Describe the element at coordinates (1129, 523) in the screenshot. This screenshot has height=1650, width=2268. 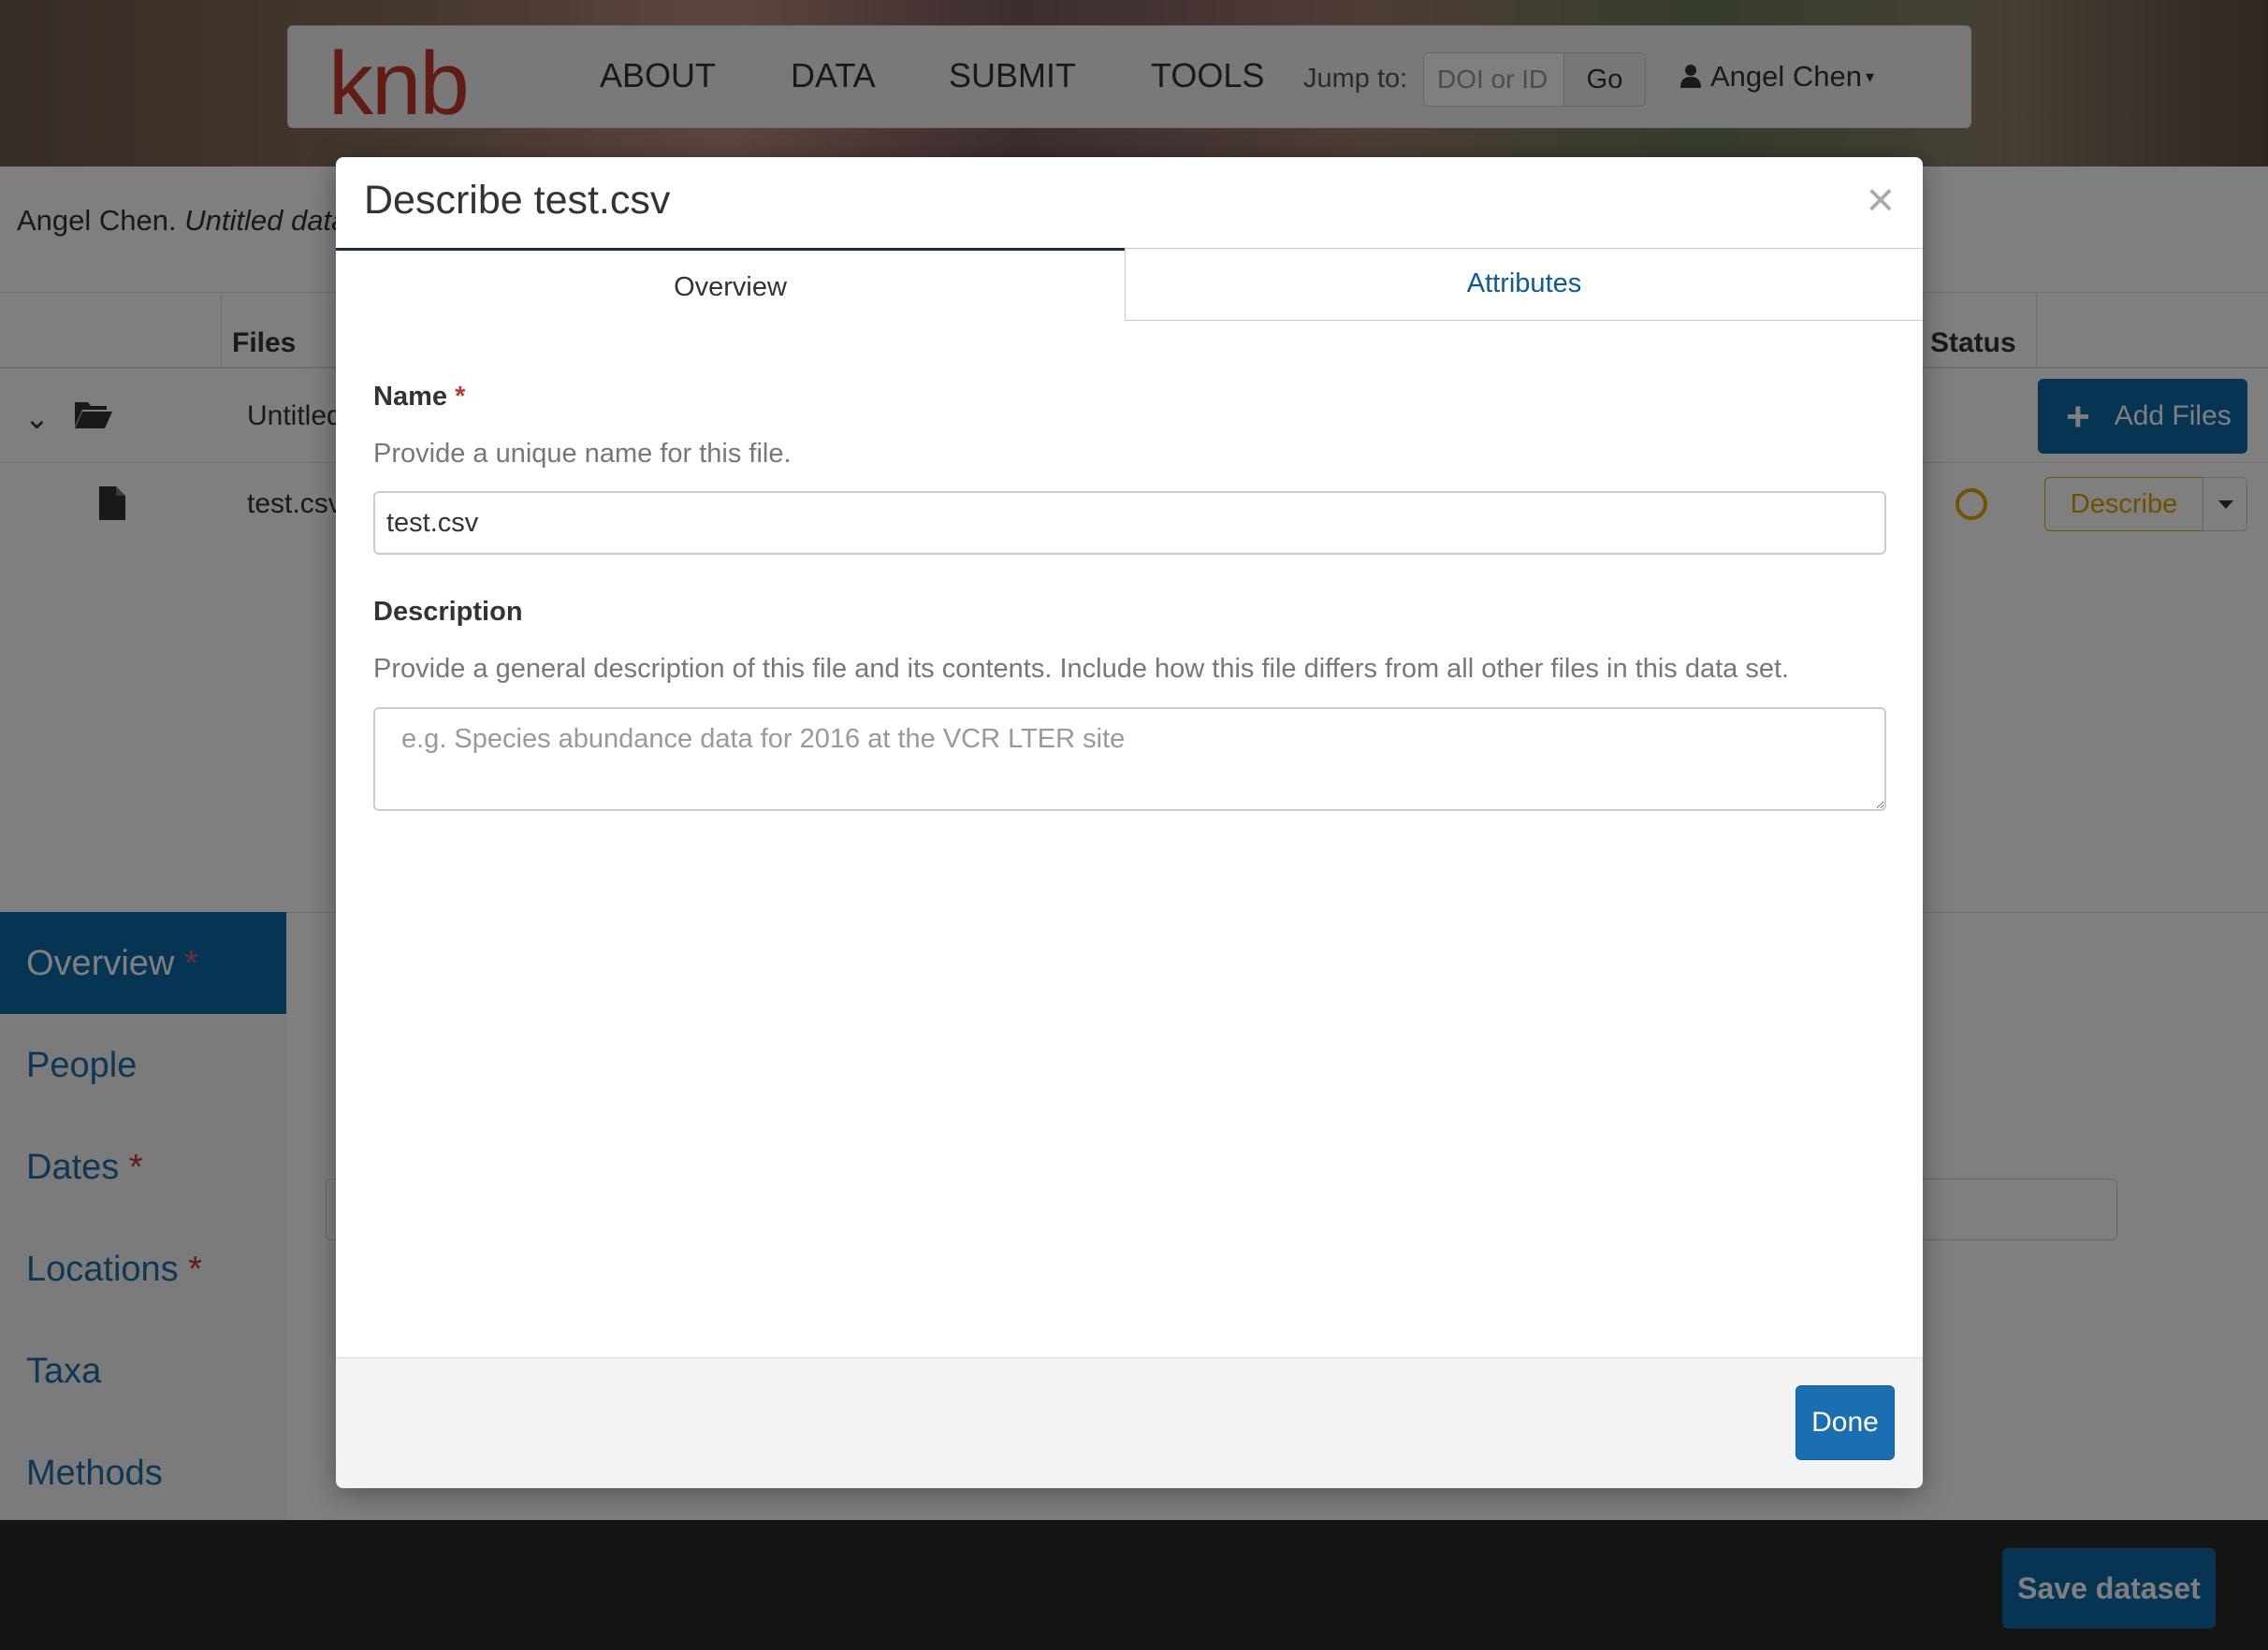
I see `name-input` at that location.